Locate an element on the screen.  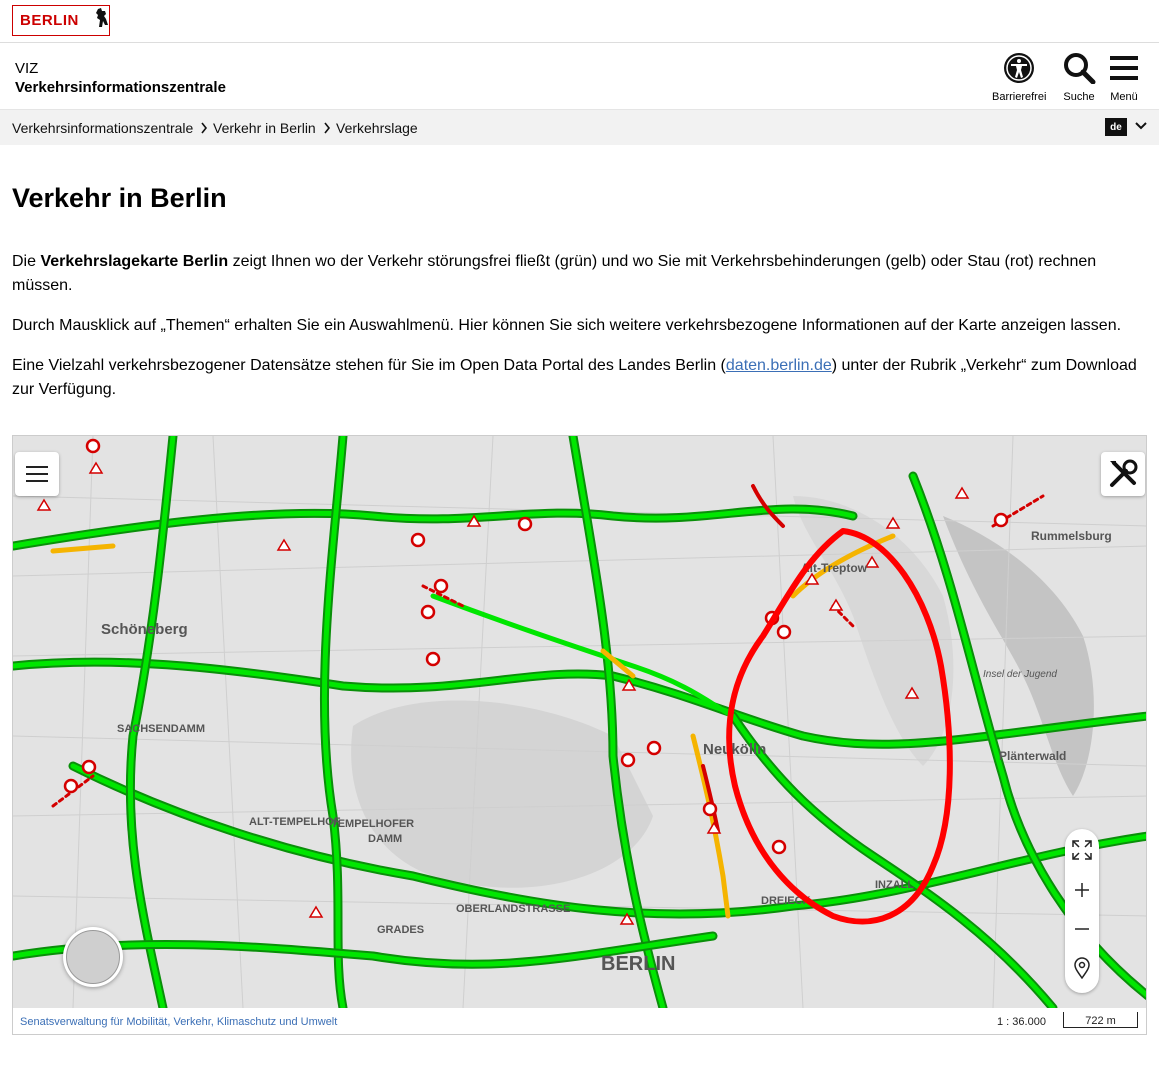
label-berlin: BERLIN is located at coordinates (638, 964).